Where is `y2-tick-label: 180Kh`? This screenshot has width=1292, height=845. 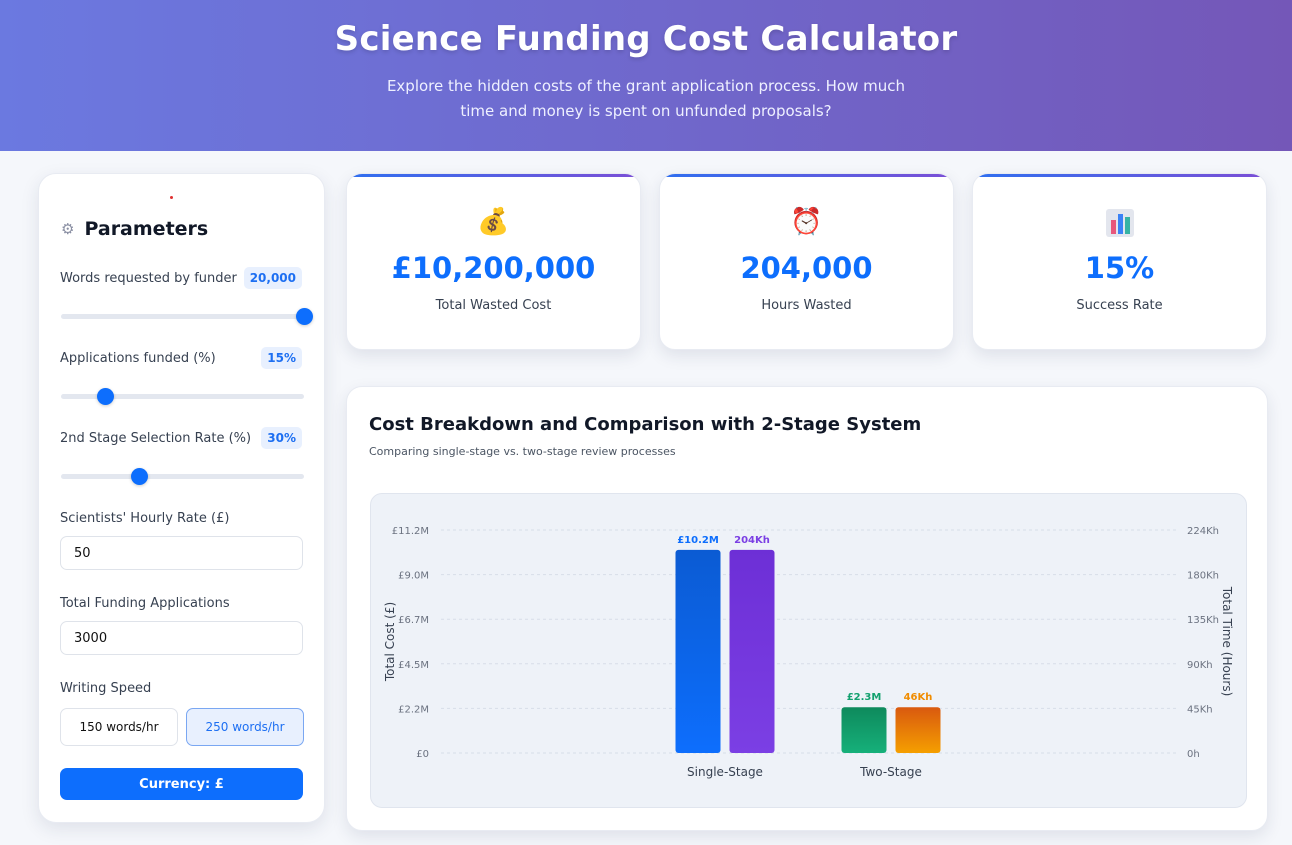 y2-tick-label: 180Kh is located at coordinates (1203, 576).